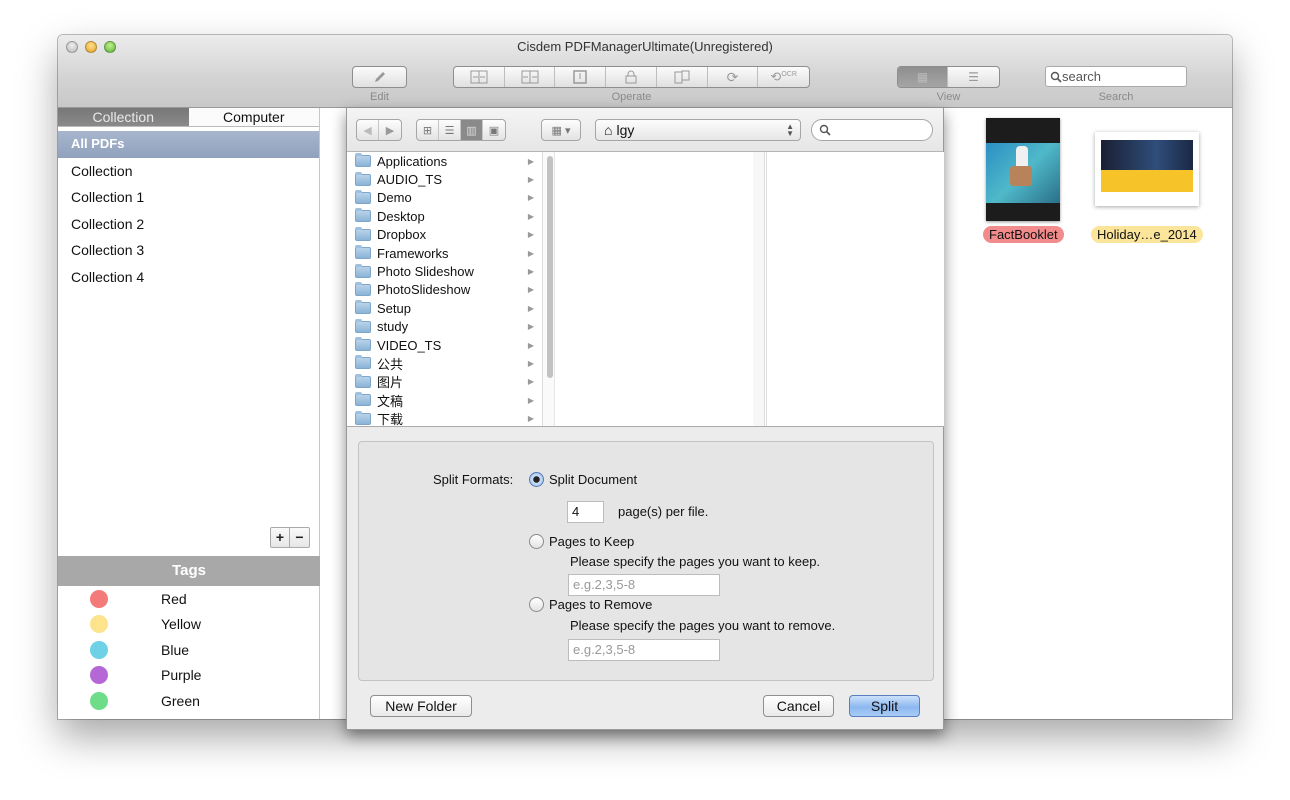 The height and width of the screenshot is (800, 1290). What do you see at coordinates (390, 420) in the screenshot?
I see `folder-name: 下载` at bounding box center [390, 420].